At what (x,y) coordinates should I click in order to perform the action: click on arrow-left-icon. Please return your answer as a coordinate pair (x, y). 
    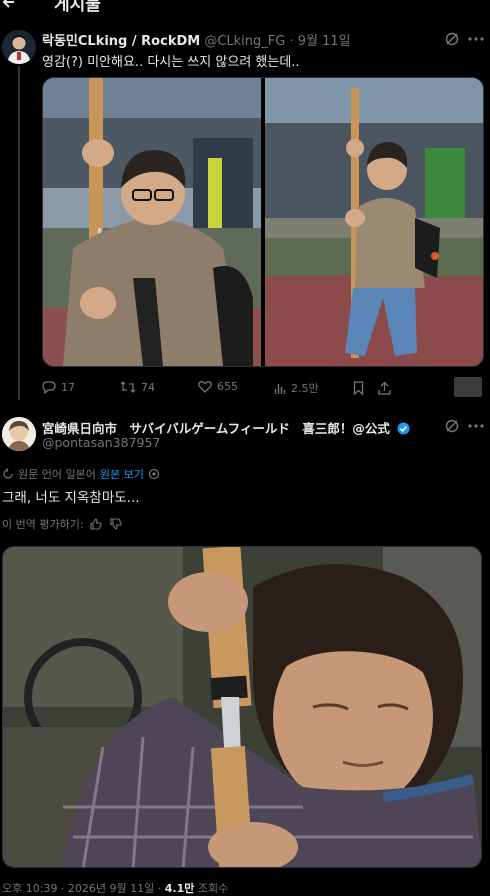
    Looking at the image, I should click on (9, 5).